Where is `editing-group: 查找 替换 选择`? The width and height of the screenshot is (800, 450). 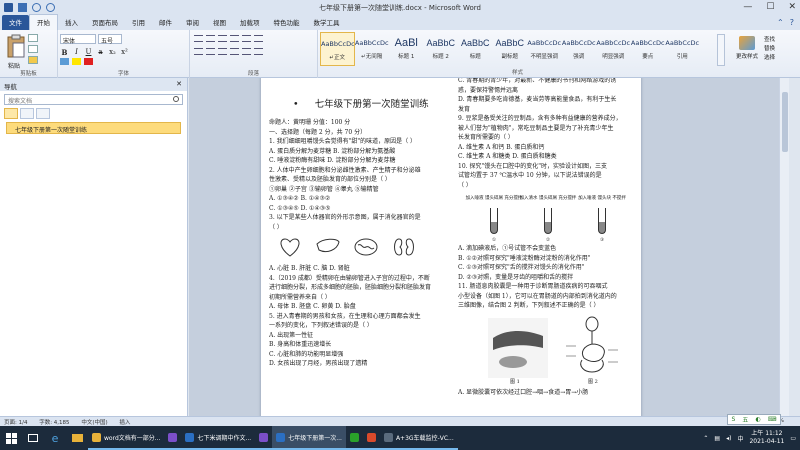 editing-group: 查找 替换 选择 is located at coordinates (769, 49).